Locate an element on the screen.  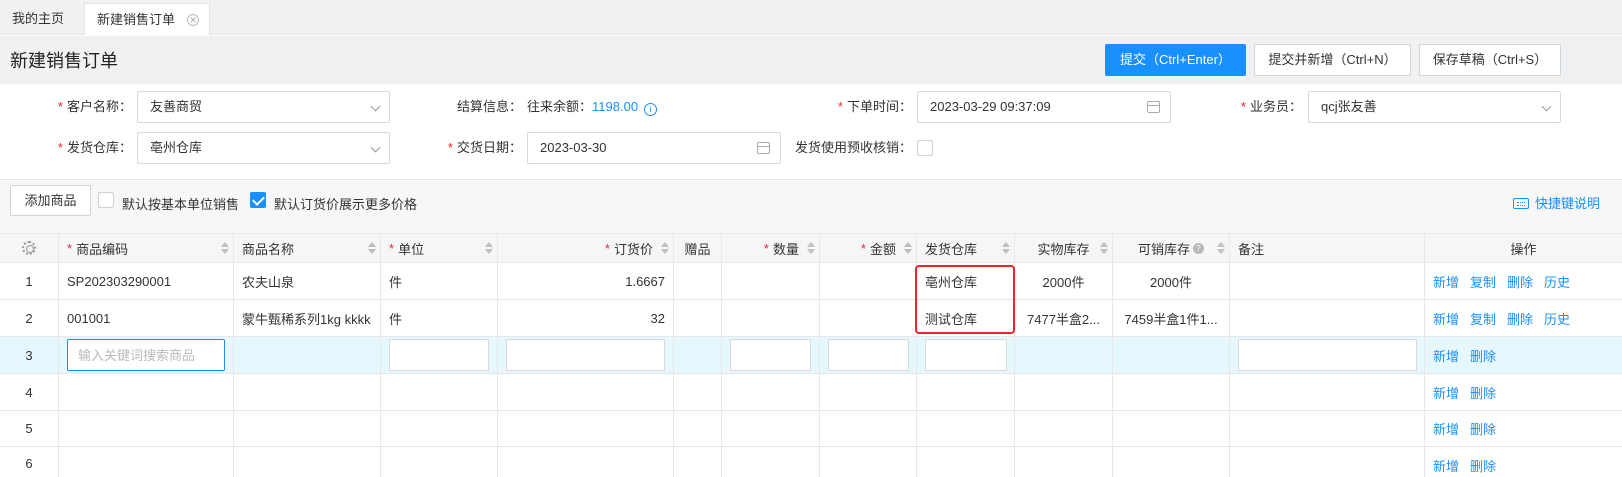
header-price: * 订货价 is located at coordinates (586, 248).